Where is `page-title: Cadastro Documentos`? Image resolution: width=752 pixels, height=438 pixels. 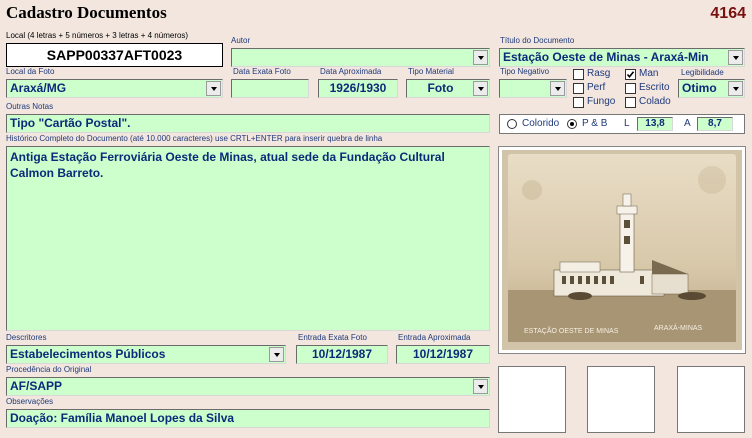
page-title: Cadastro Documentos is located at coordinates (86, 12).